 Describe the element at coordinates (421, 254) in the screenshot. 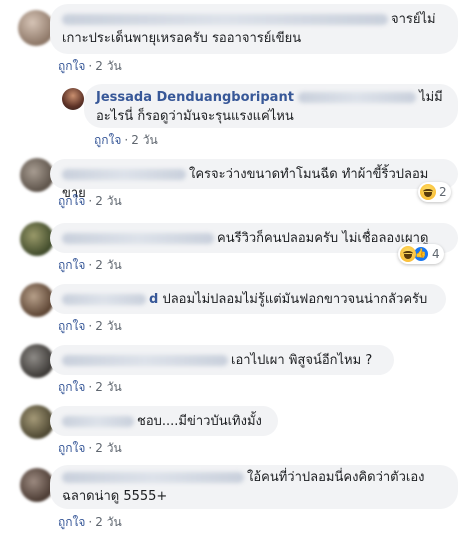

I see `reaction-count: 👍 4` at that location.